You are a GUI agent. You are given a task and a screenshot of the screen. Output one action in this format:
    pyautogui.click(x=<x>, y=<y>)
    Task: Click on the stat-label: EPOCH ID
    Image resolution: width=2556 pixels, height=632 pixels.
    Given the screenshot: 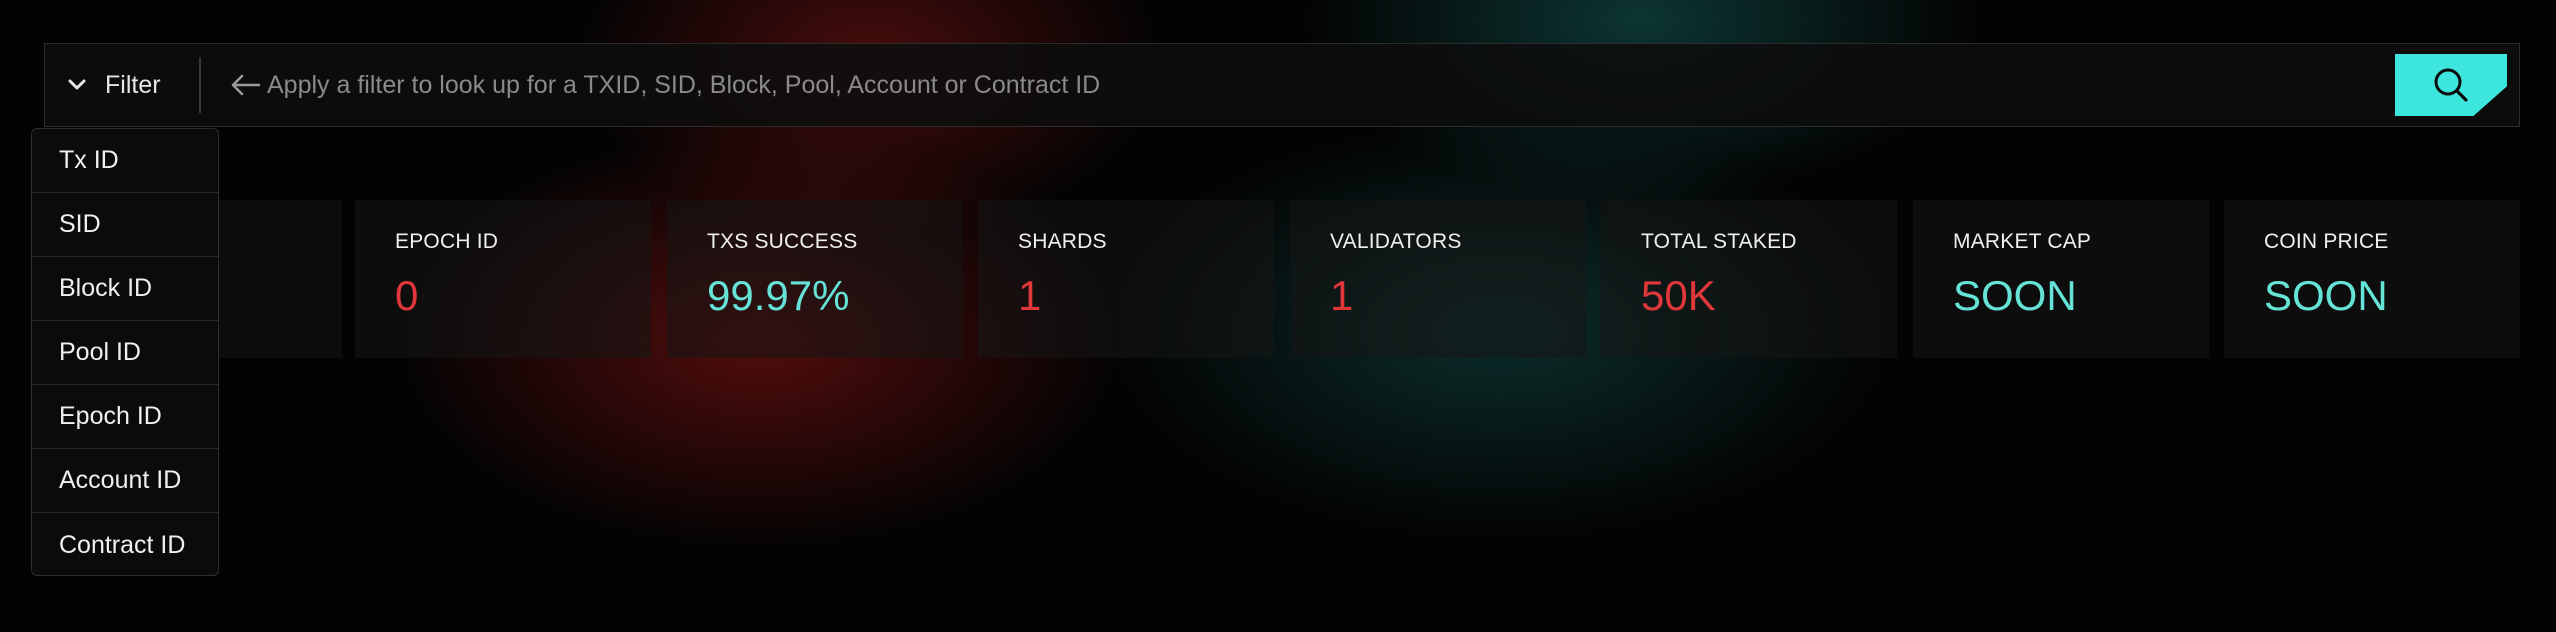 What is the action you would take?
    pyautogui.click(x=447, y=241)
    